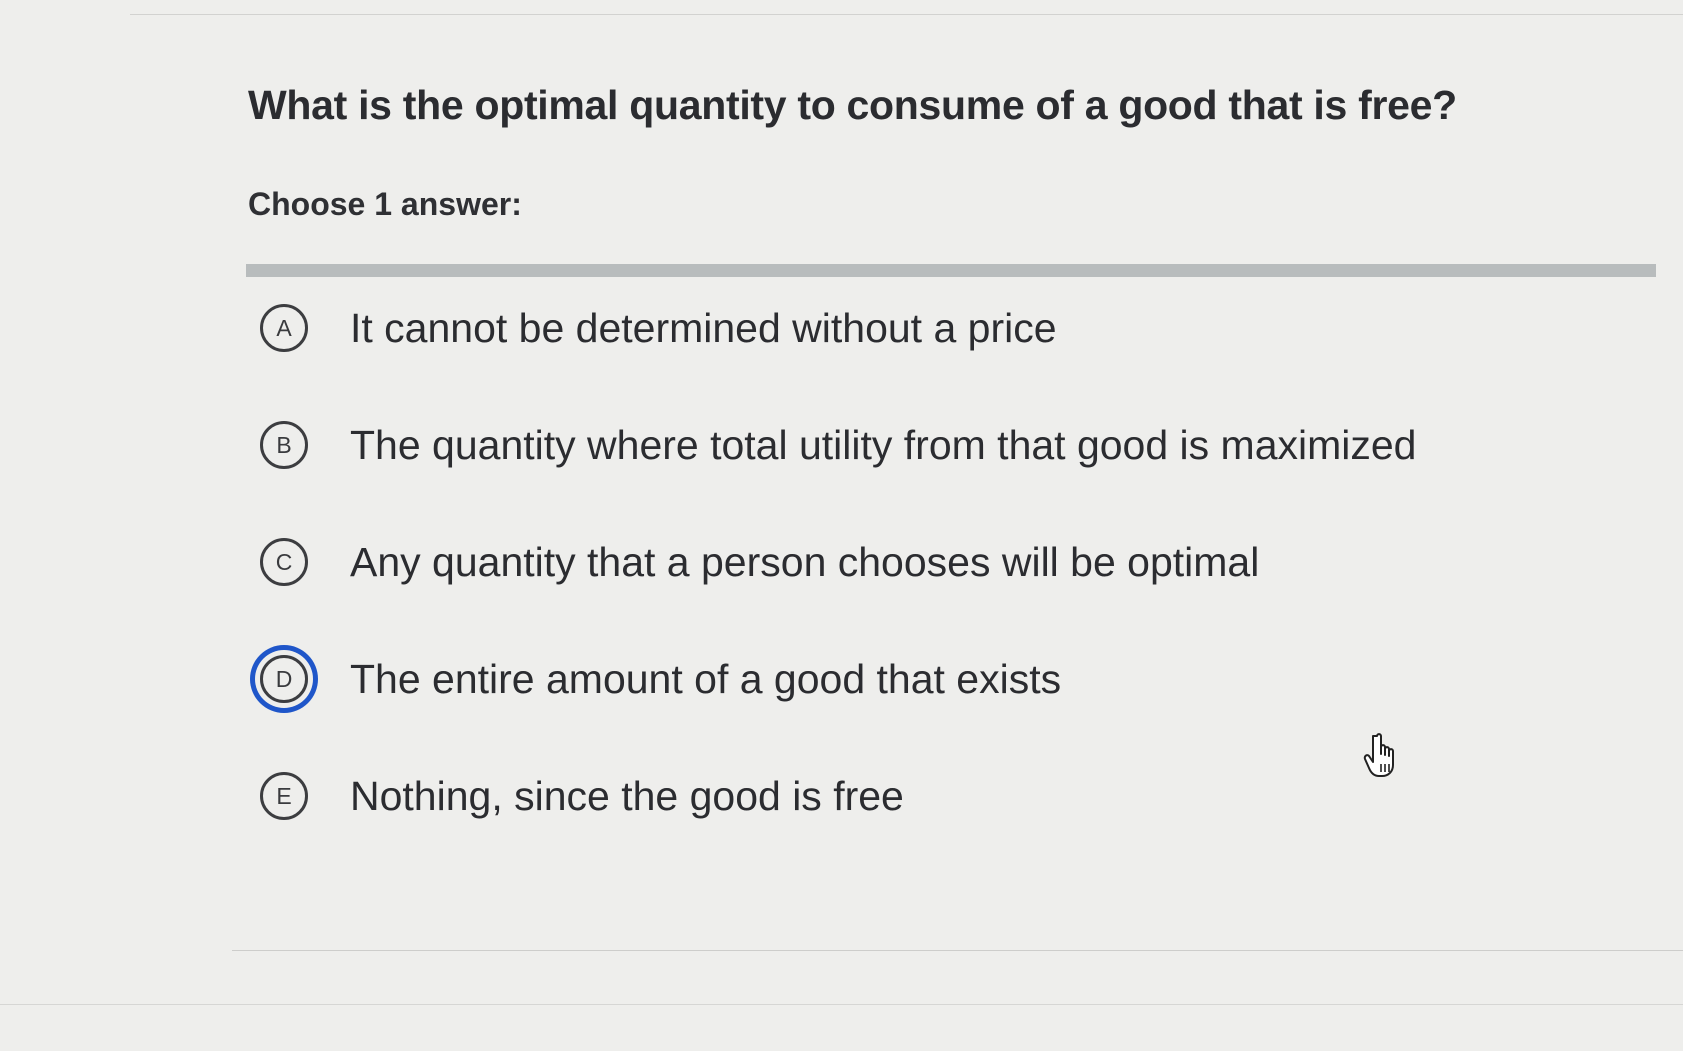 This screenshot has width=1683, height=1051. What do you see at coordinates (1378, 755) in the screenshot?
I see `hand-pointer-icon` at bounding box center [1378, 755].